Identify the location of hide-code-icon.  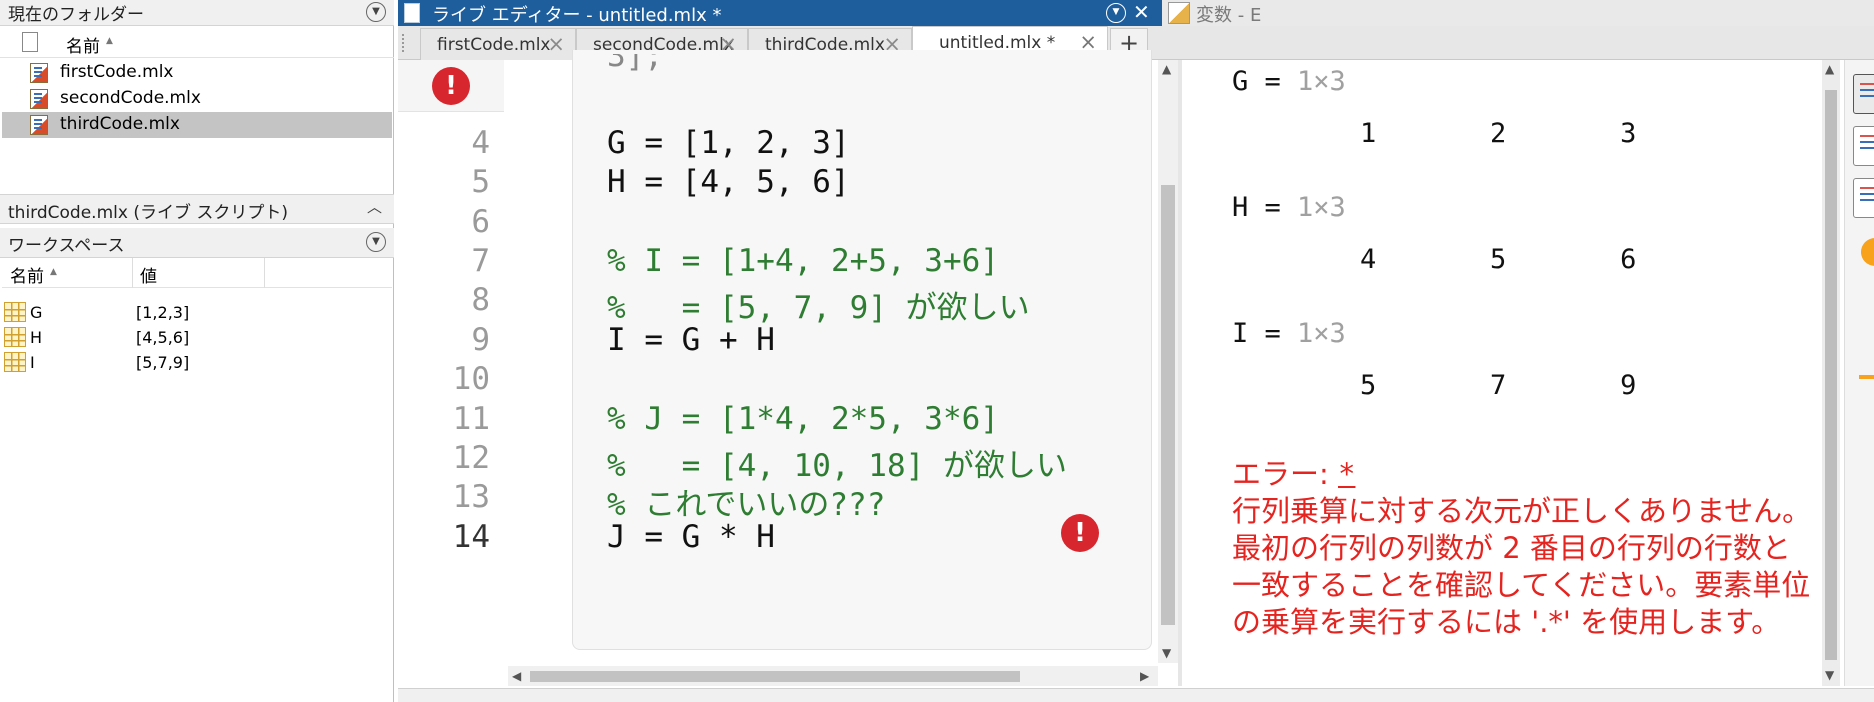
(1863, 198).